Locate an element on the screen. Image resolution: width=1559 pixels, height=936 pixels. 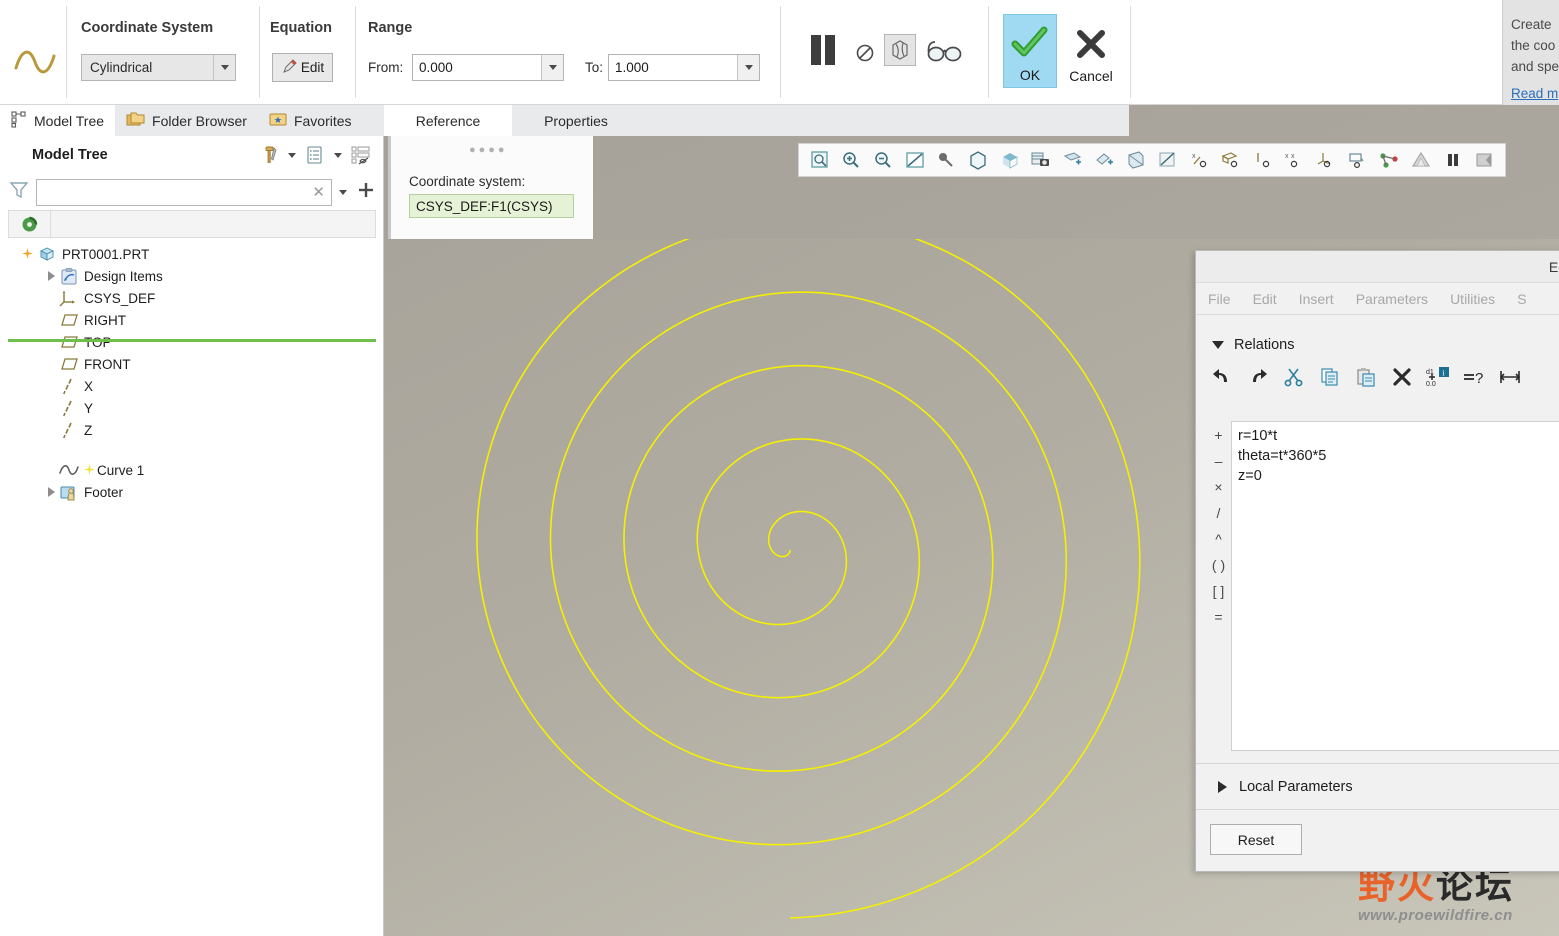
operator-parentheses: ( ) is located at coordinates (1218, 565).